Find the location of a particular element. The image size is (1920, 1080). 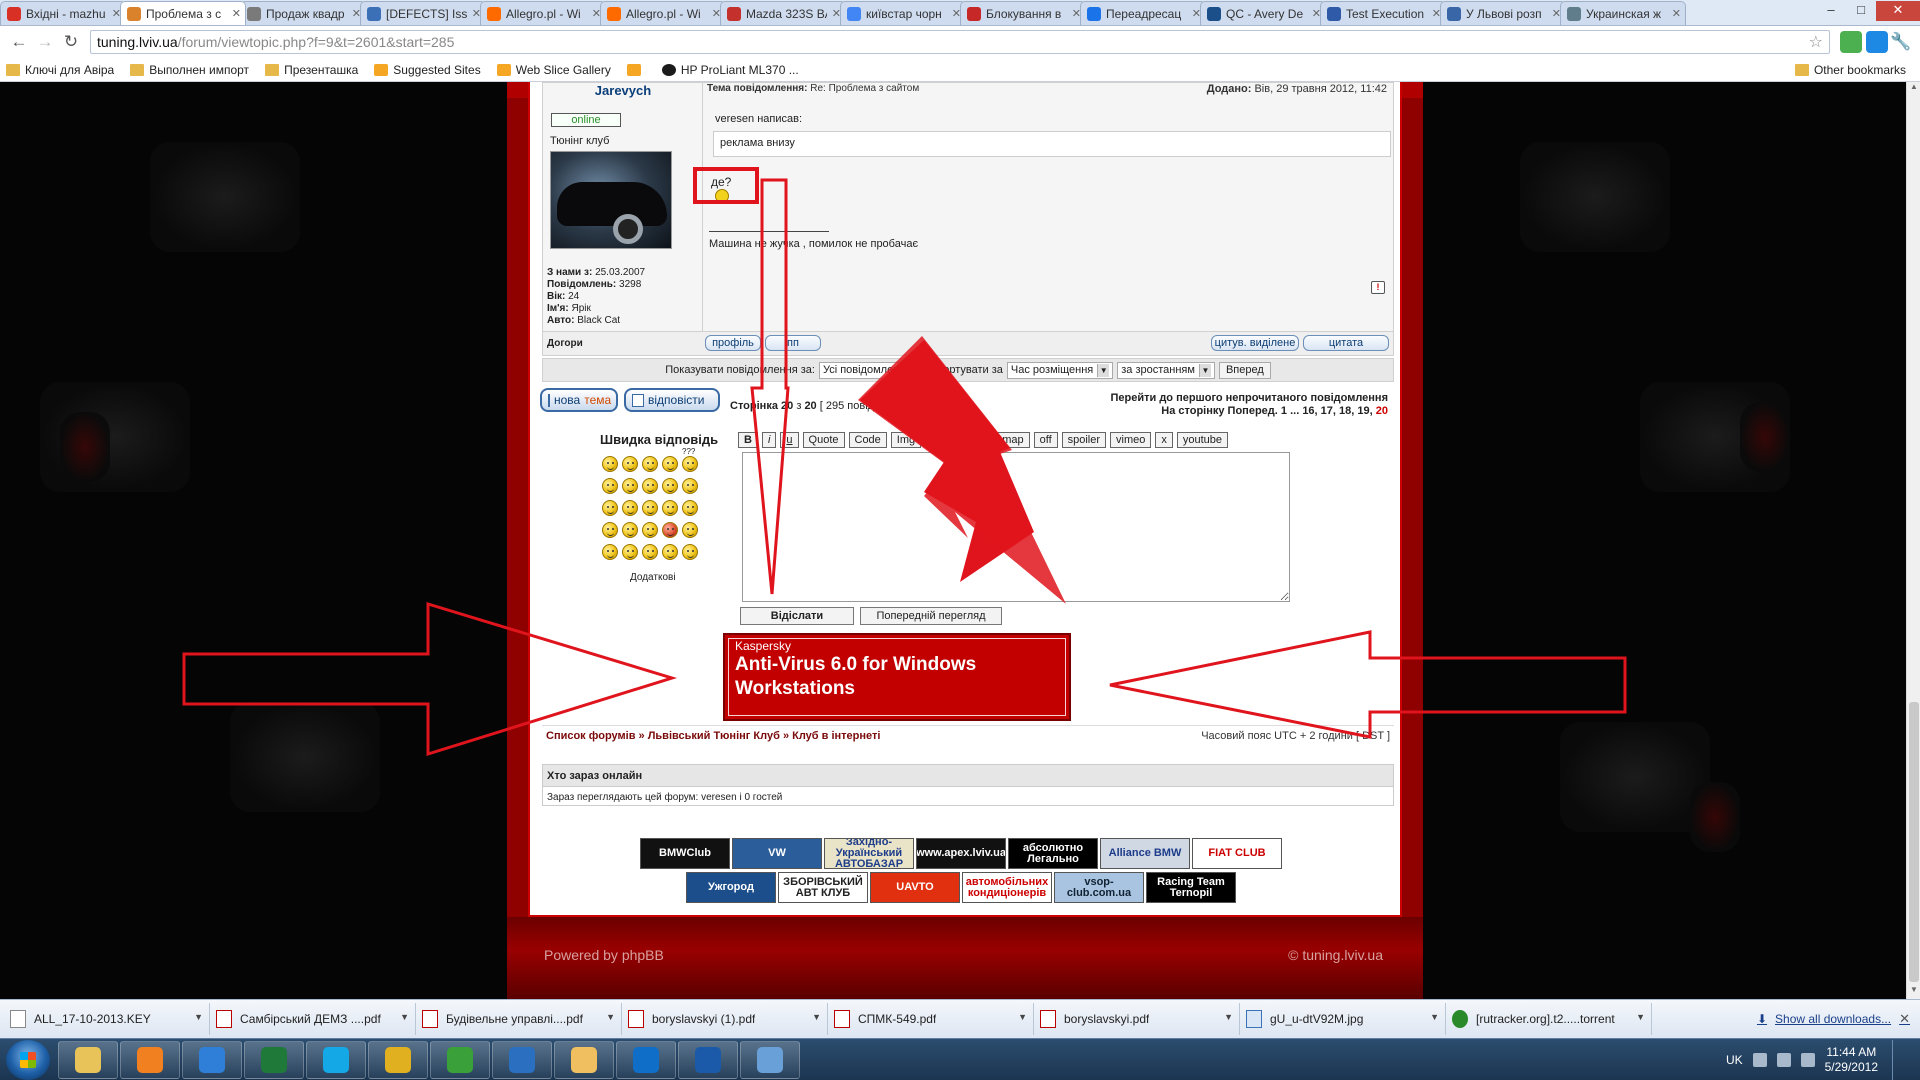

partner-logo: Alliance BMW is located at coordinates (1145, 853).